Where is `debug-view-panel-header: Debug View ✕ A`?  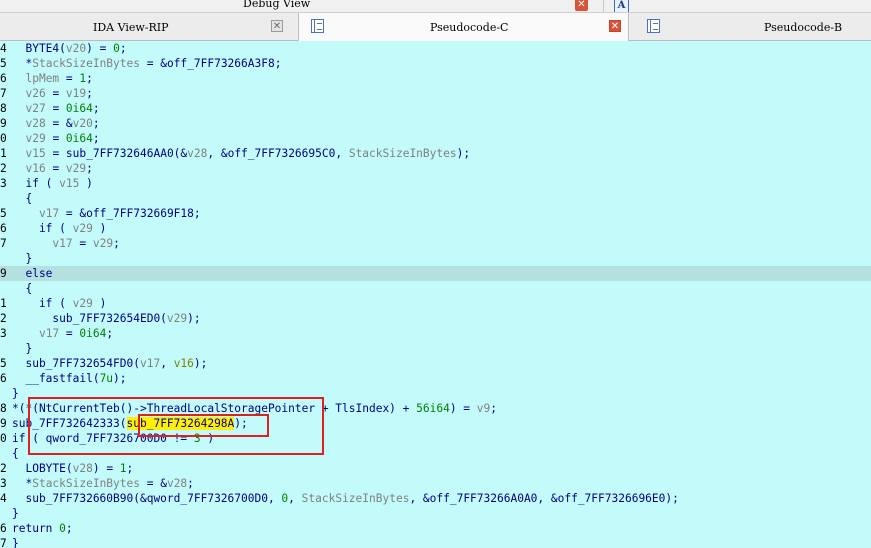 debug-view-panel-header: Debug View ✕ A is located at coordinates (435, 6).